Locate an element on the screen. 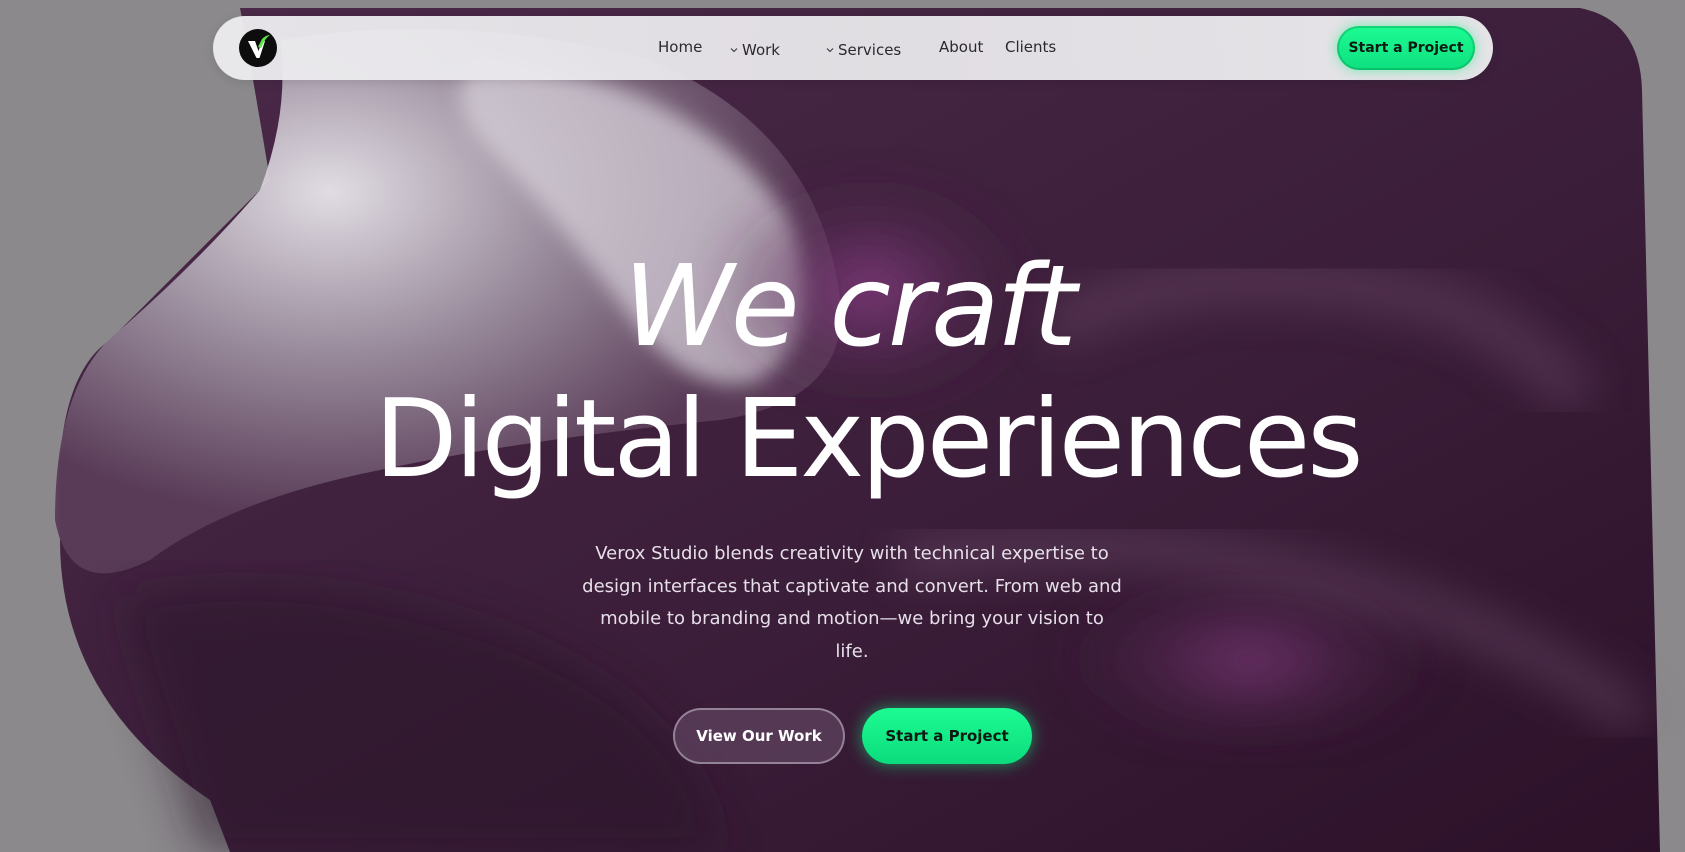 The image size is (1685, 852). view-our-work-button: View Our Work is located at coordinates (759, 736).